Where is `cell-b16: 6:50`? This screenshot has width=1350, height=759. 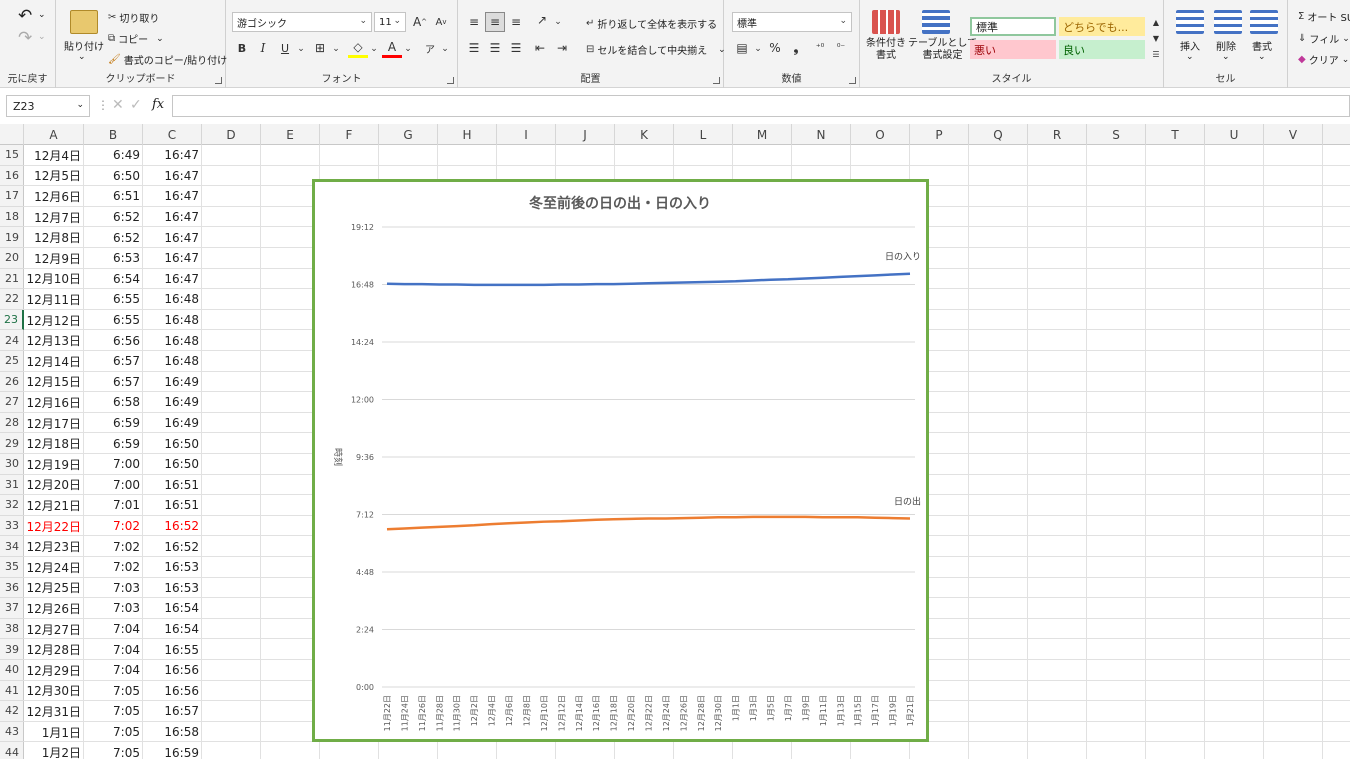
cell-b16: 6:50 is located at coordinates (113, 176).